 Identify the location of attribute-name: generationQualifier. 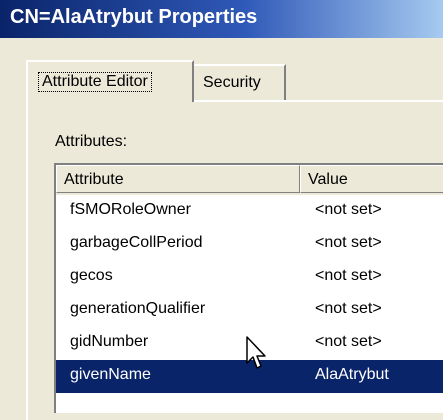
(138, 308).